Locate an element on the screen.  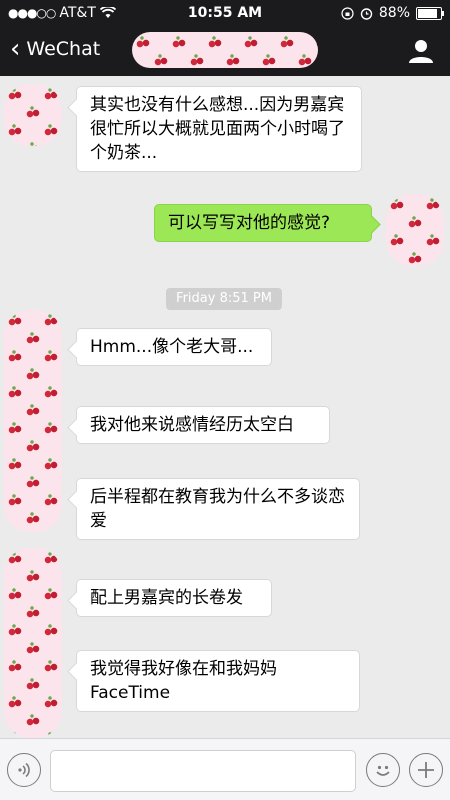
message-bubble-received: 配上男嘉宾的长卷发 is located at coordinates (174, 598).